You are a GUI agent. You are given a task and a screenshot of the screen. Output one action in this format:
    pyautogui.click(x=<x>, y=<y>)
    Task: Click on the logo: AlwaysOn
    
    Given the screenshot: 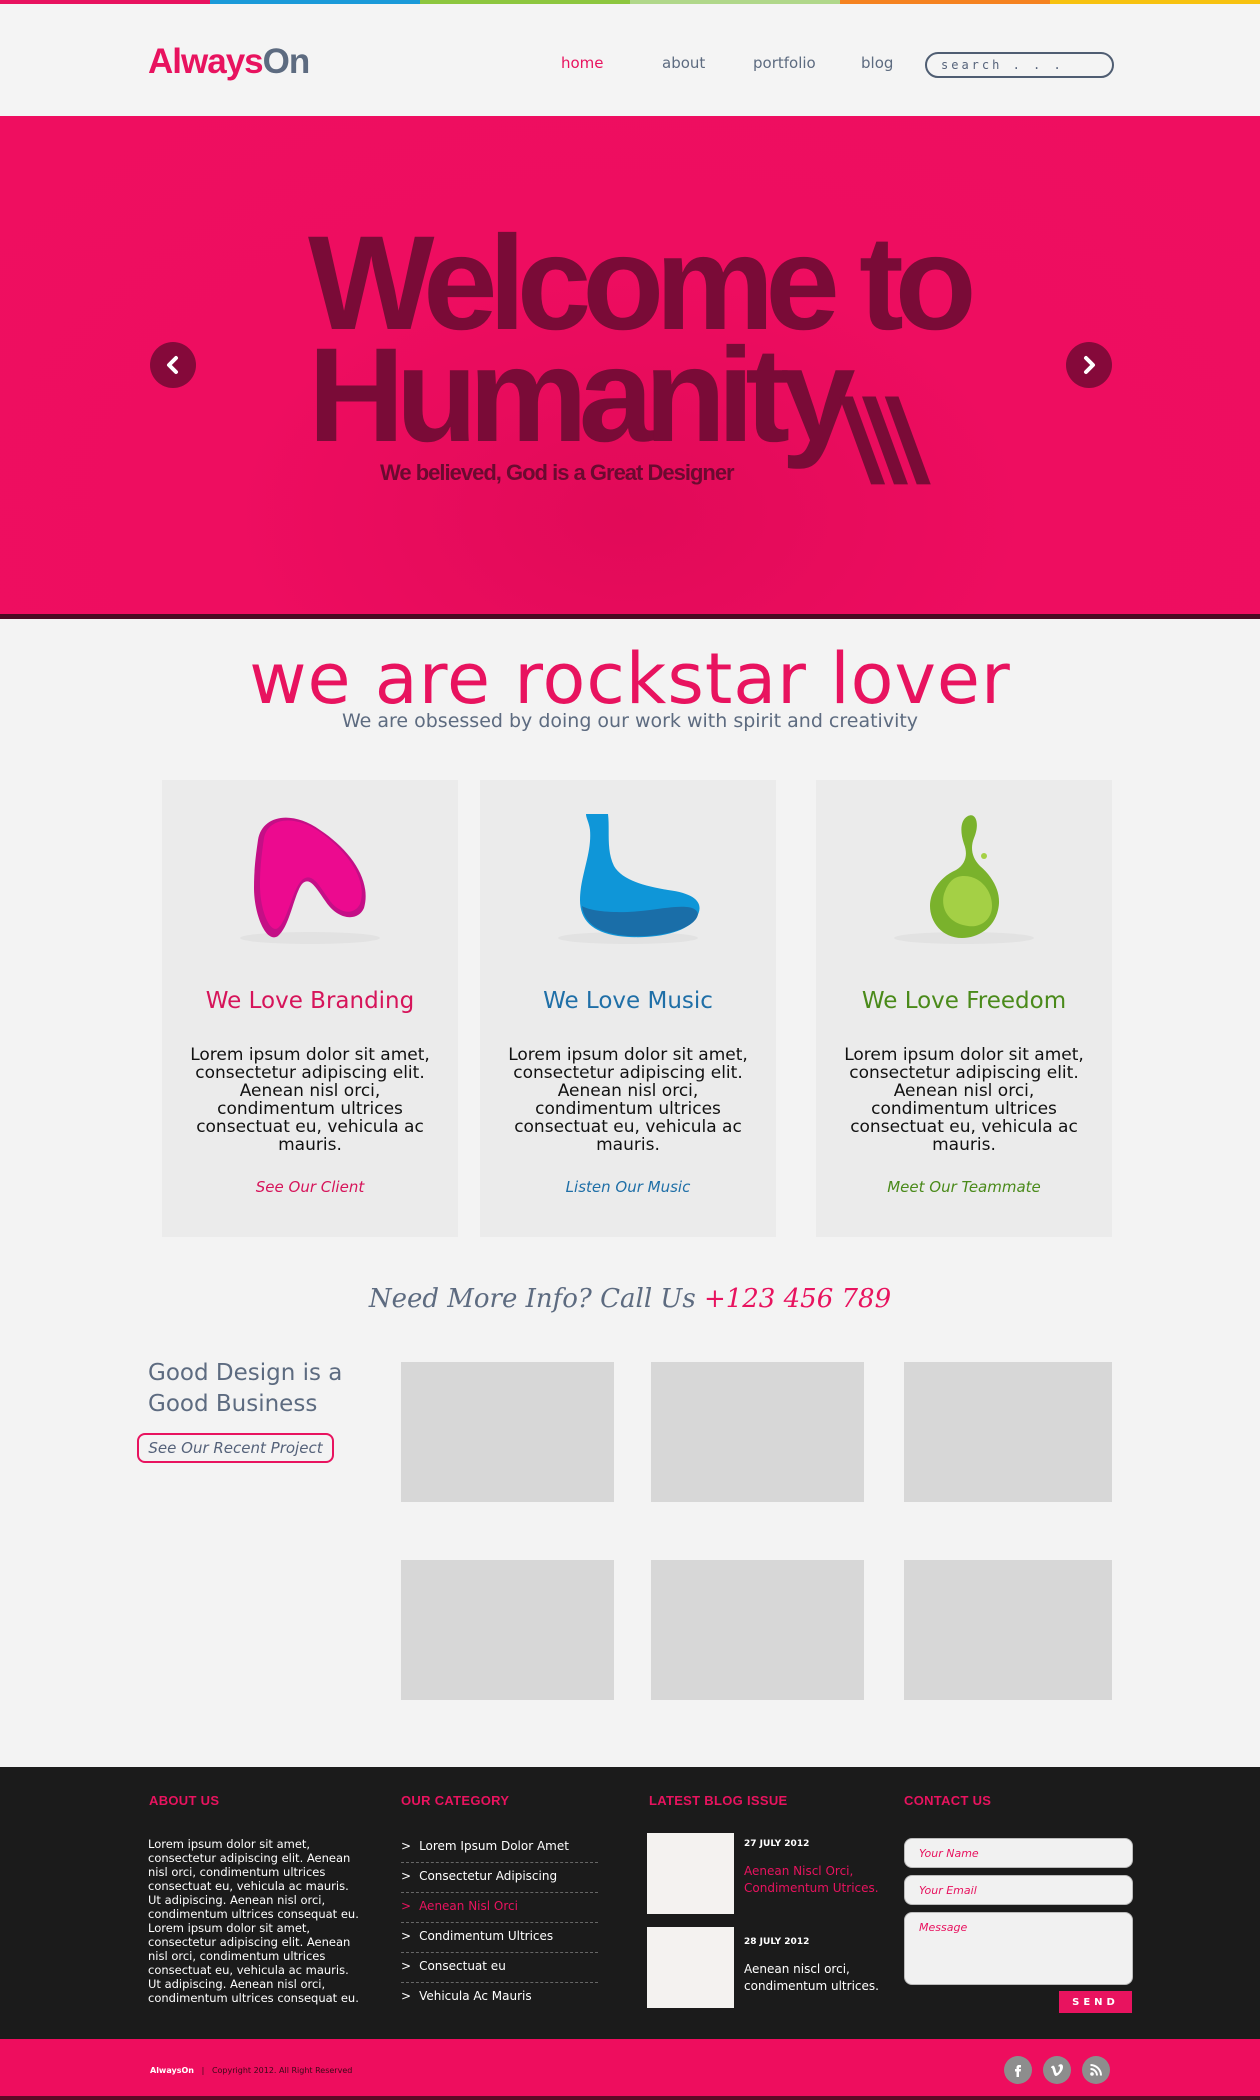 What is the action you would take?
    pyautogui.click(x=229, y=62)
    